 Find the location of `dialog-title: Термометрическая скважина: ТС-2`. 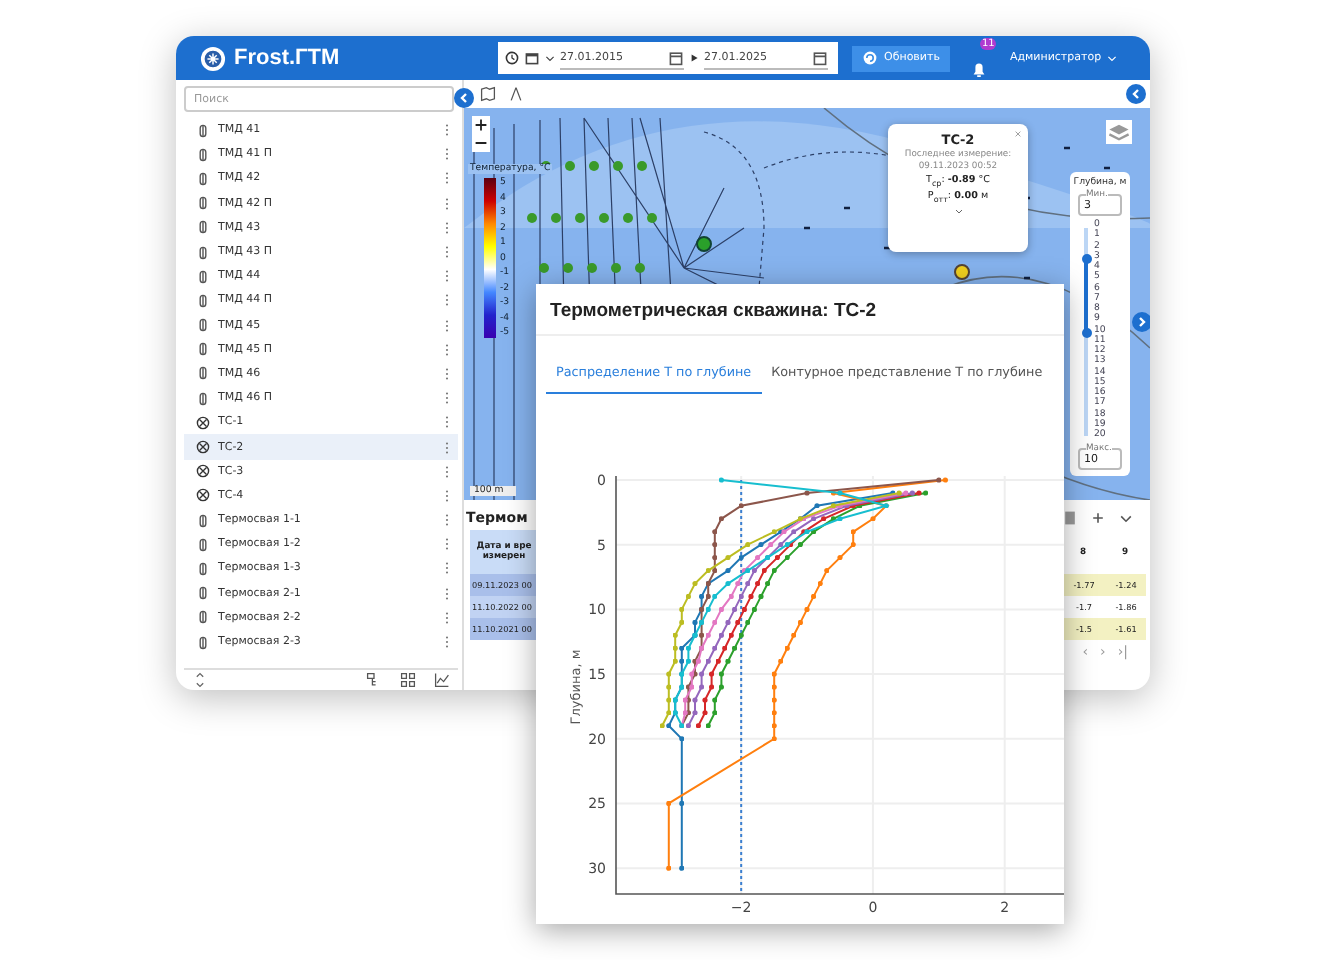

dialog-title: Термометрическая скважина: ТС-2 is located at coordinates (800, 310).